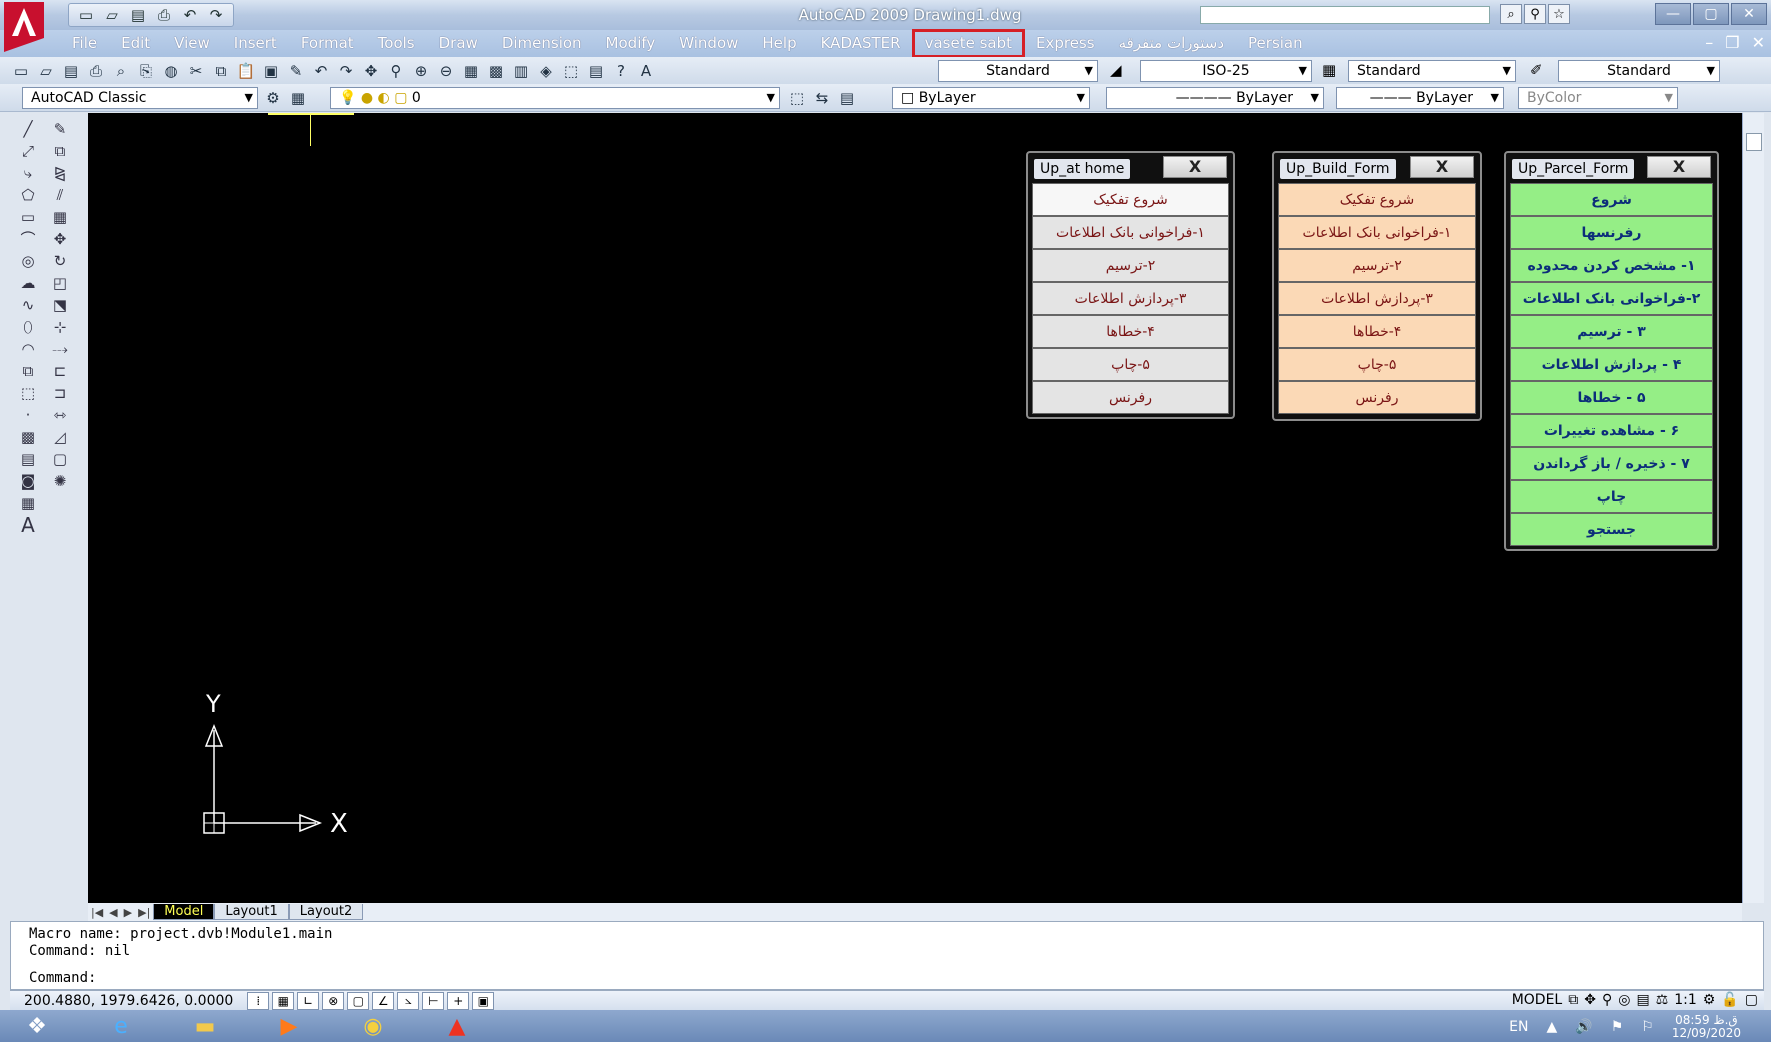  I want to click on parcel-panel-button-6: ۴ - پردازش اطلاعات, so click(1611, 364).